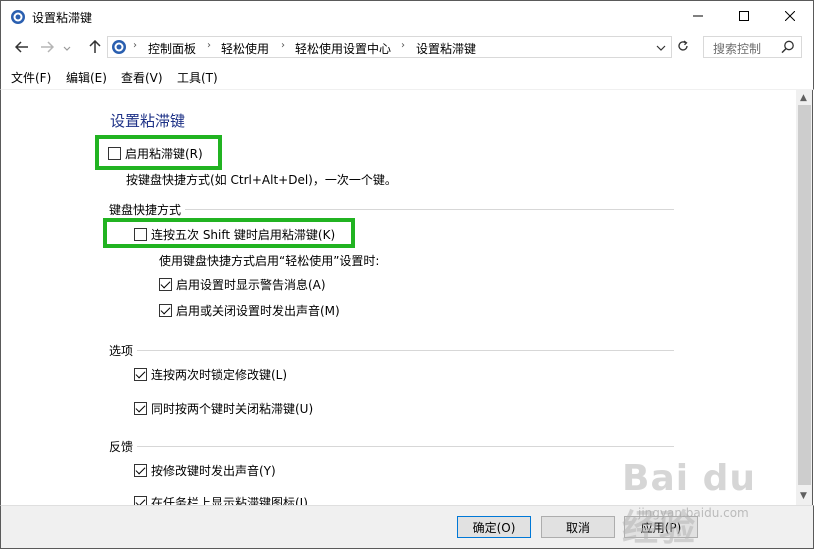  What do you see at coordinates (219, 375) in the screenshot?
I see `checkbox-label: 连按两次时锁定修改键(L)` at bounding box center [219, 375].